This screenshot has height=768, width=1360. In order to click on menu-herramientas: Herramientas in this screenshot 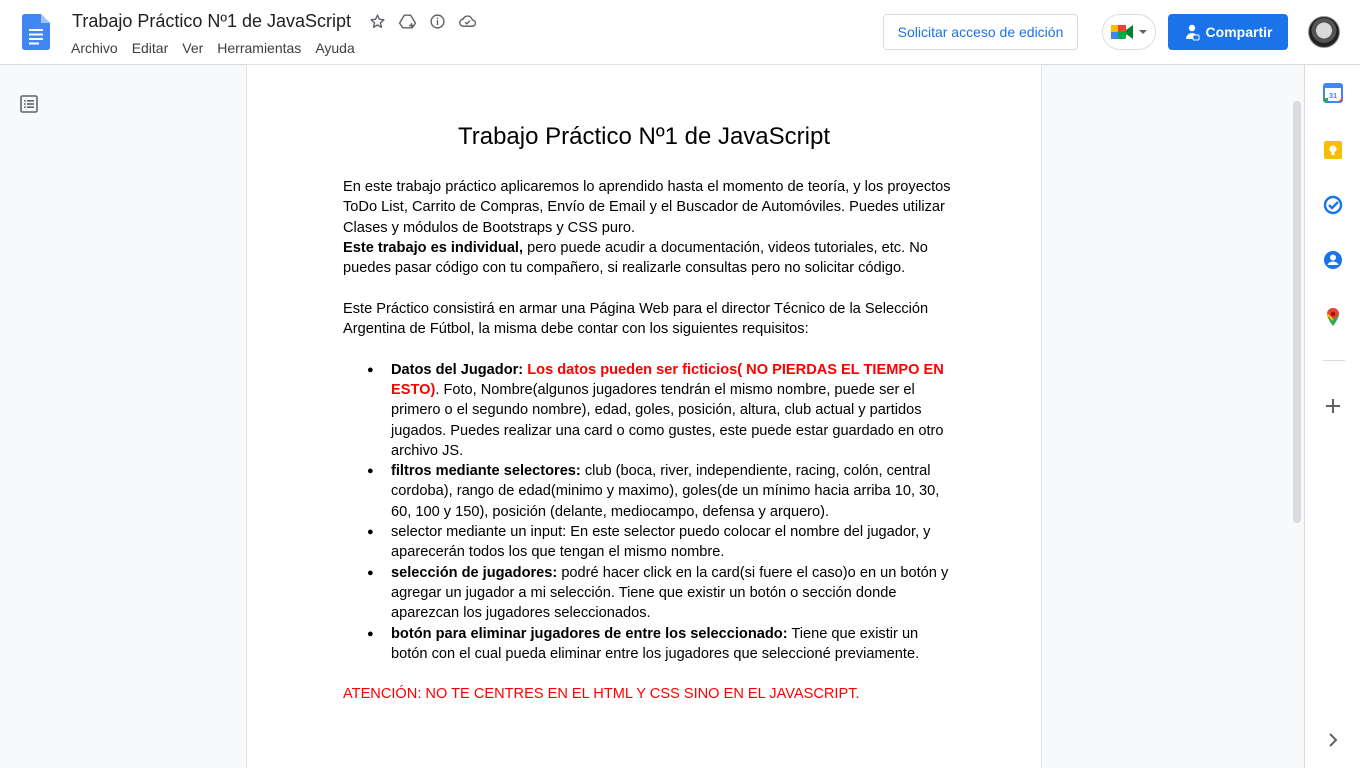, I will do `click(259, 48)`.